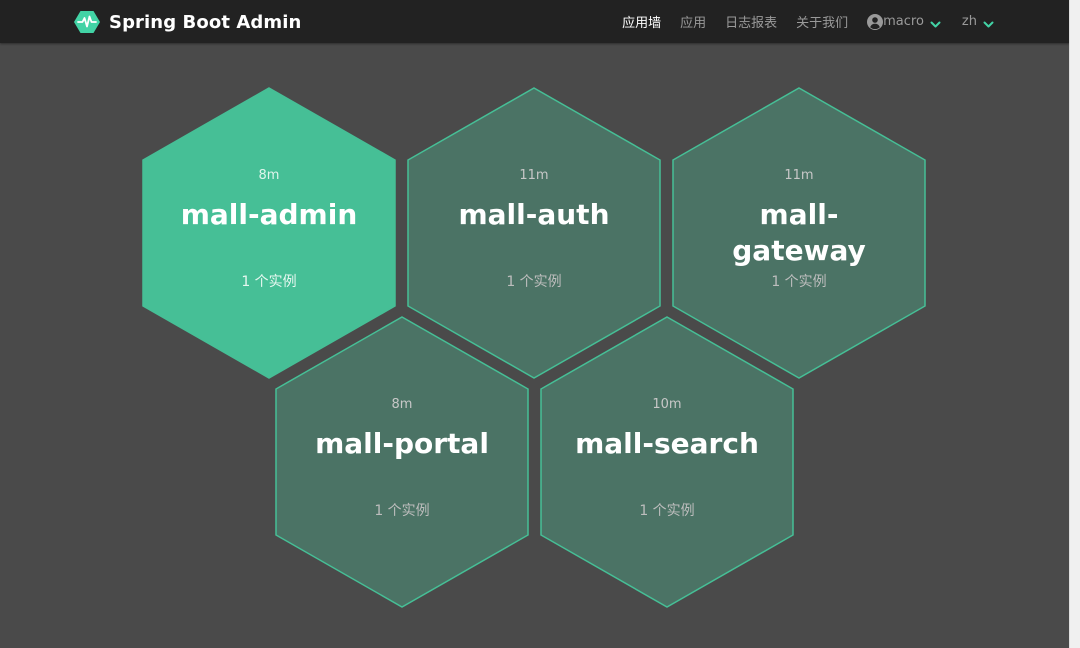  Describe the element at coordinates (978, 21) in the screenshot. I see `language-menu: zh` at that location.